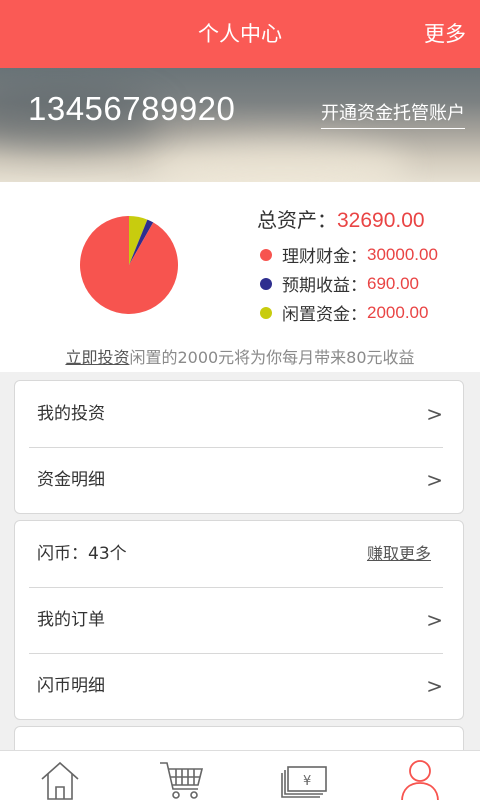 This screenshot has width=480, height=800. I want to click on user-icon, so click(420, 780).